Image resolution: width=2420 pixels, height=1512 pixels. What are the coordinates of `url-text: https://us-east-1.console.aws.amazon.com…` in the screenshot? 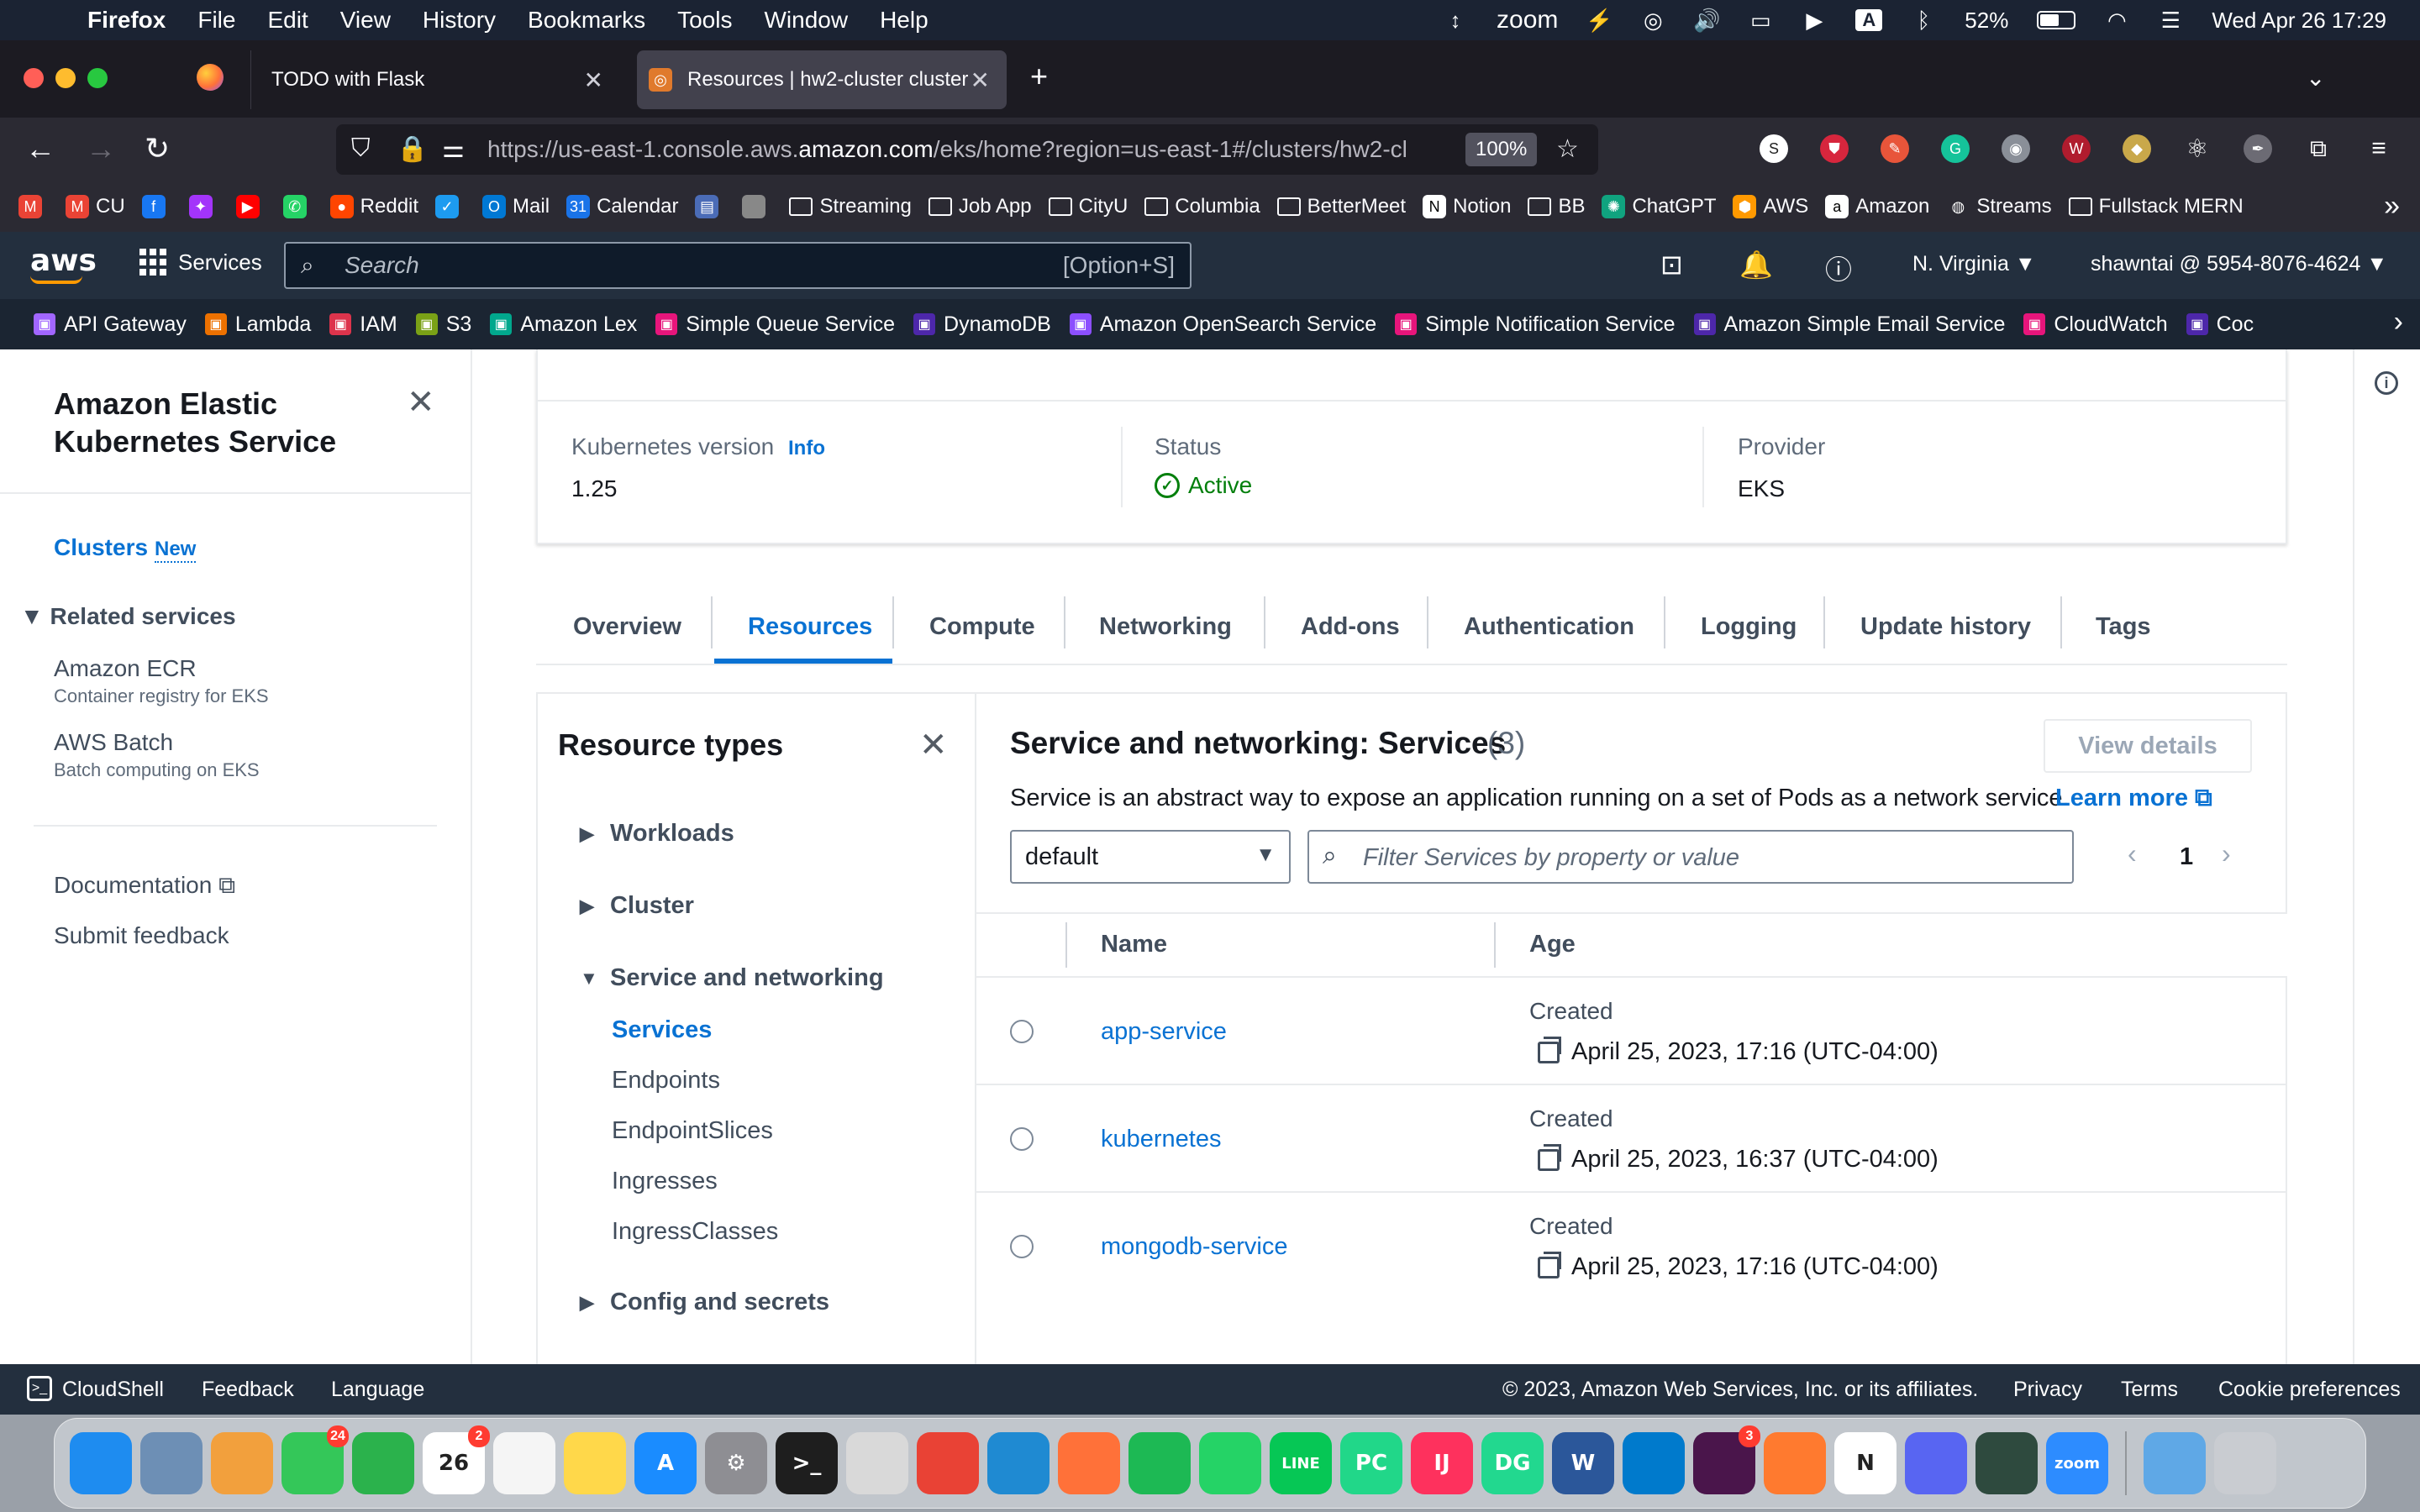 It's located at (970, 149).